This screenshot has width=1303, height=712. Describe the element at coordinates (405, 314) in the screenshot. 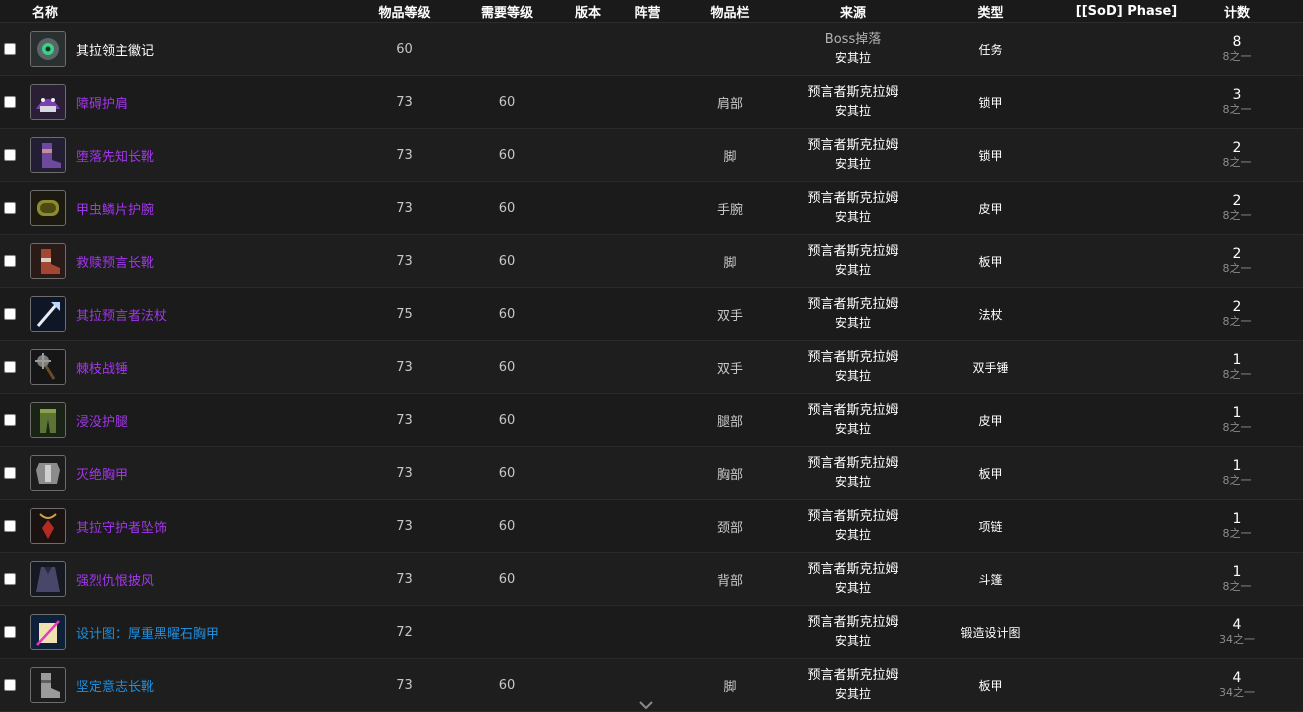

I see `item-level-cell: 75` at that location.